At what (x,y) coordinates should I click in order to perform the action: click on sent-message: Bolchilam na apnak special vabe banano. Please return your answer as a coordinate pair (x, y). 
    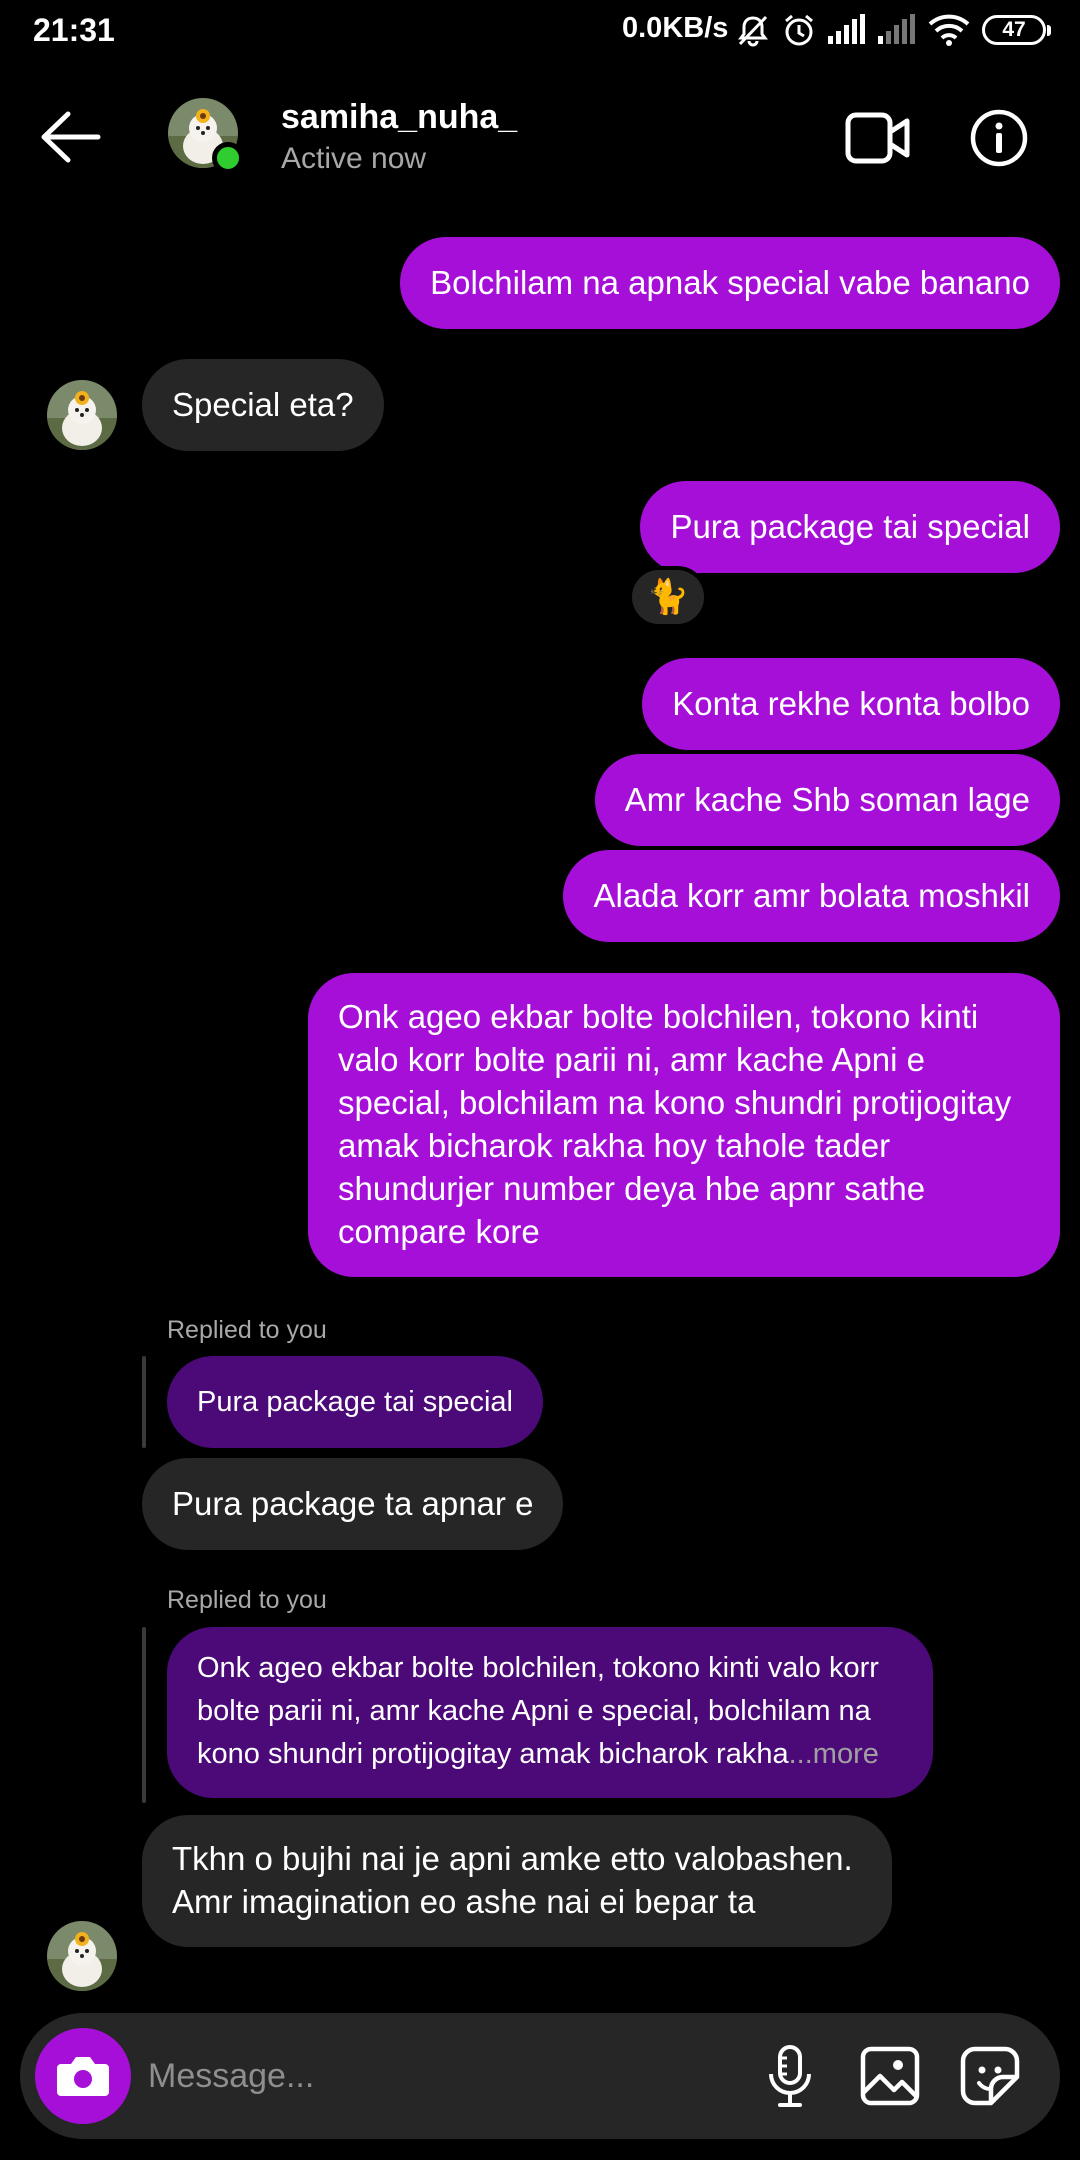
    Looking at the image, I should click on (730, 283).